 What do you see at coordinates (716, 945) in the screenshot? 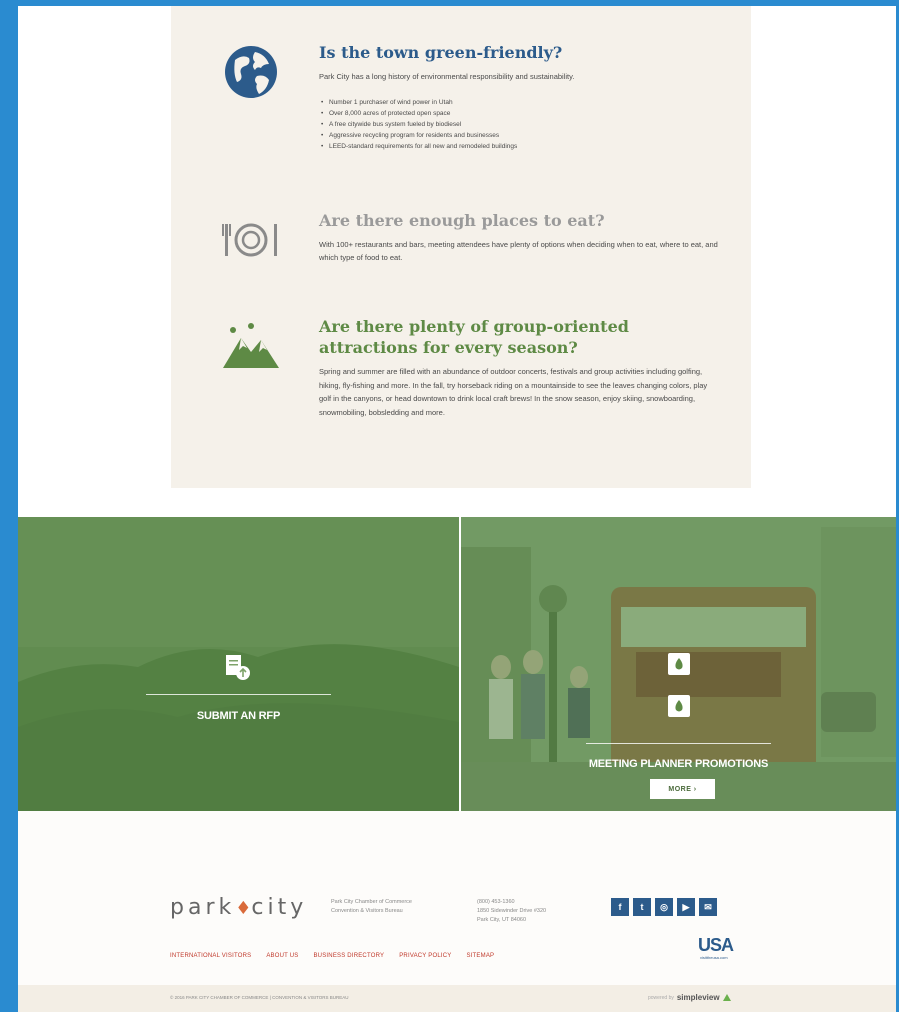
I see `usa-logo: USA` at bounding box center [716, 945].